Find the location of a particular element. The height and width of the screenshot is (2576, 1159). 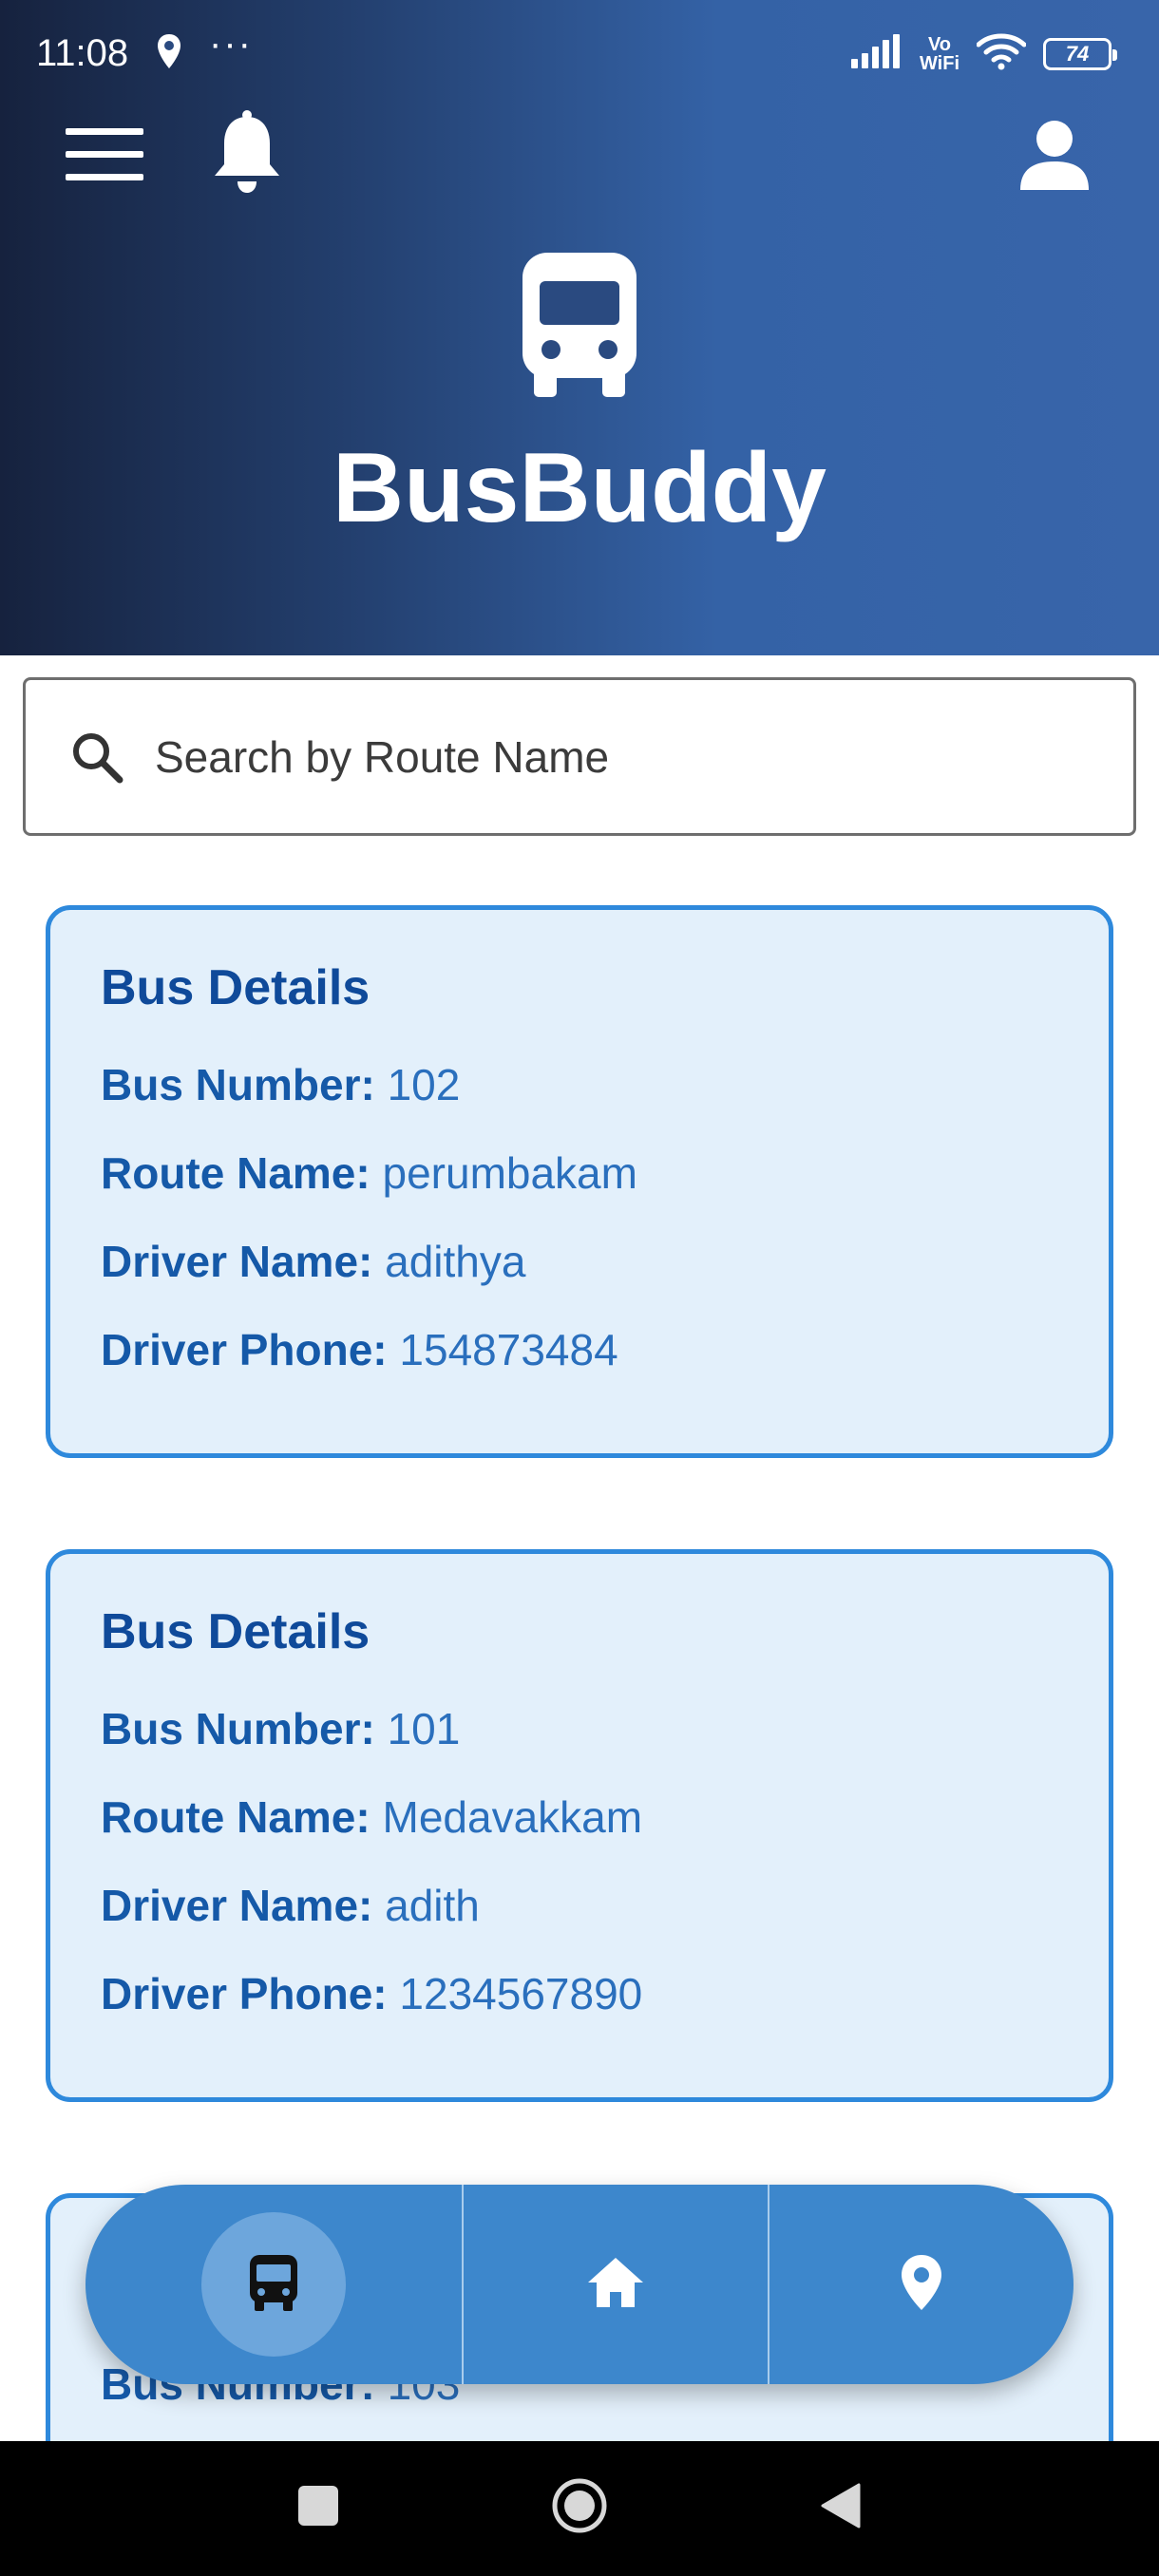

system-navigation-bar is located at coordinates (579, 2508).